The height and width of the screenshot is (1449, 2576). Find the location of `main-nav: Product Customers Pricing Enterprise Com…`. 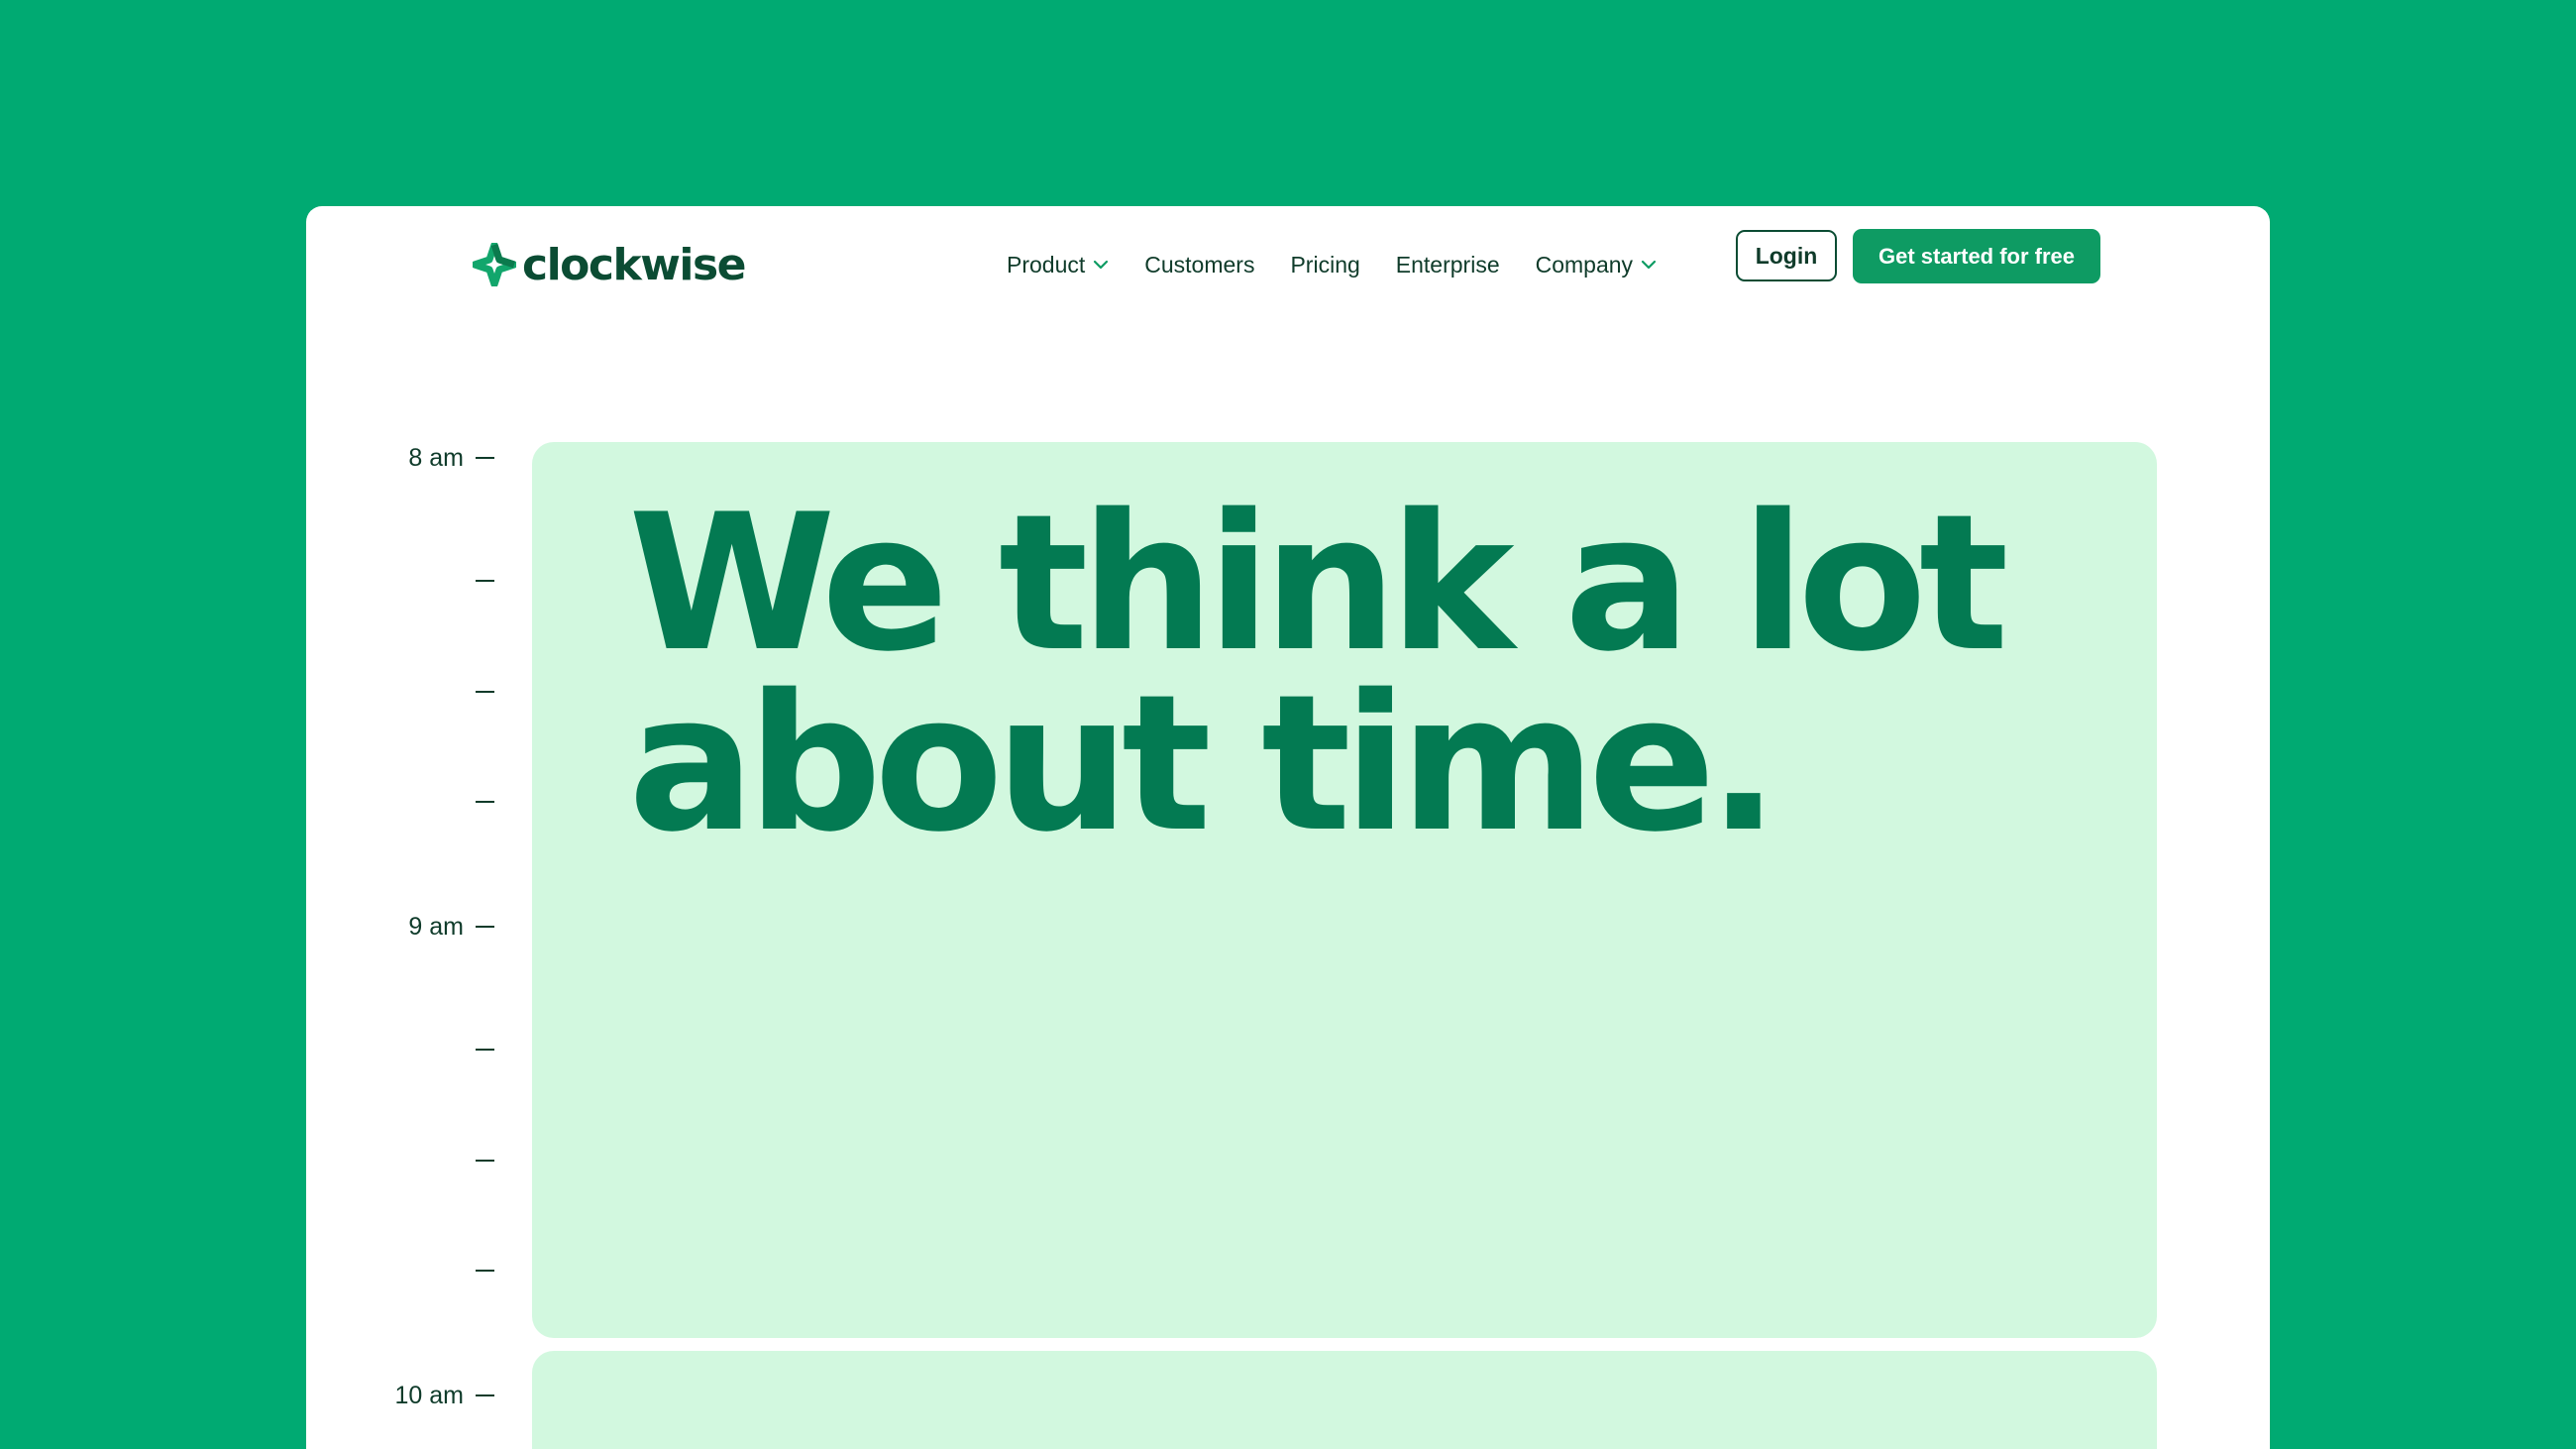

main-nav: Product Customers Pricing Enterprise Com… is located at coordinates (1332, 264).